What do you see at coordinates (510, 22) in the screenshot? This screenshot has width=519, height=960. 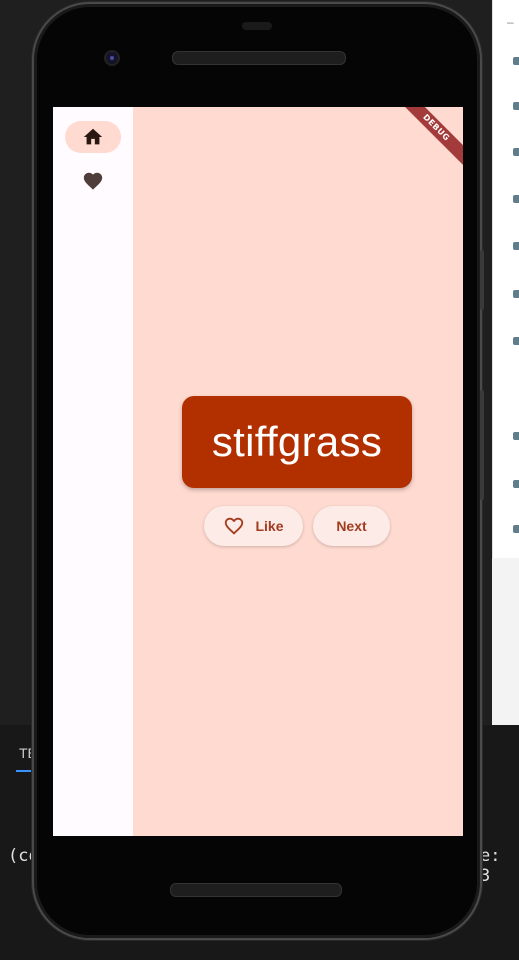 I see `ide-collapse-icon: –` at bounding box center [510, 22].